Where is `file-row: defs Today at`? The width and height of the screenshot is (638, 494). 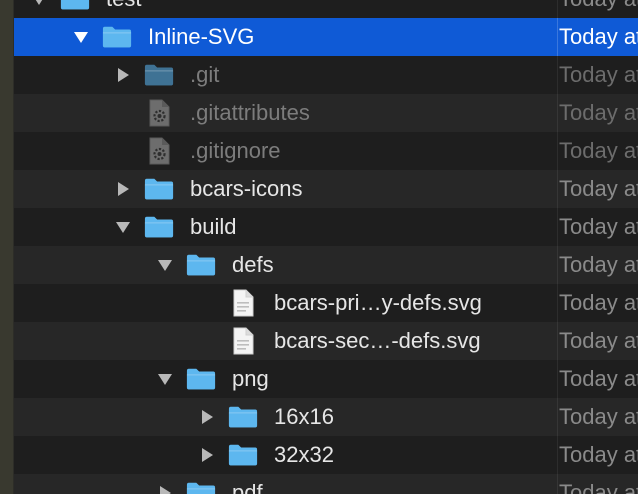
file-row: defs Today at is located at coordinates (326, 265).